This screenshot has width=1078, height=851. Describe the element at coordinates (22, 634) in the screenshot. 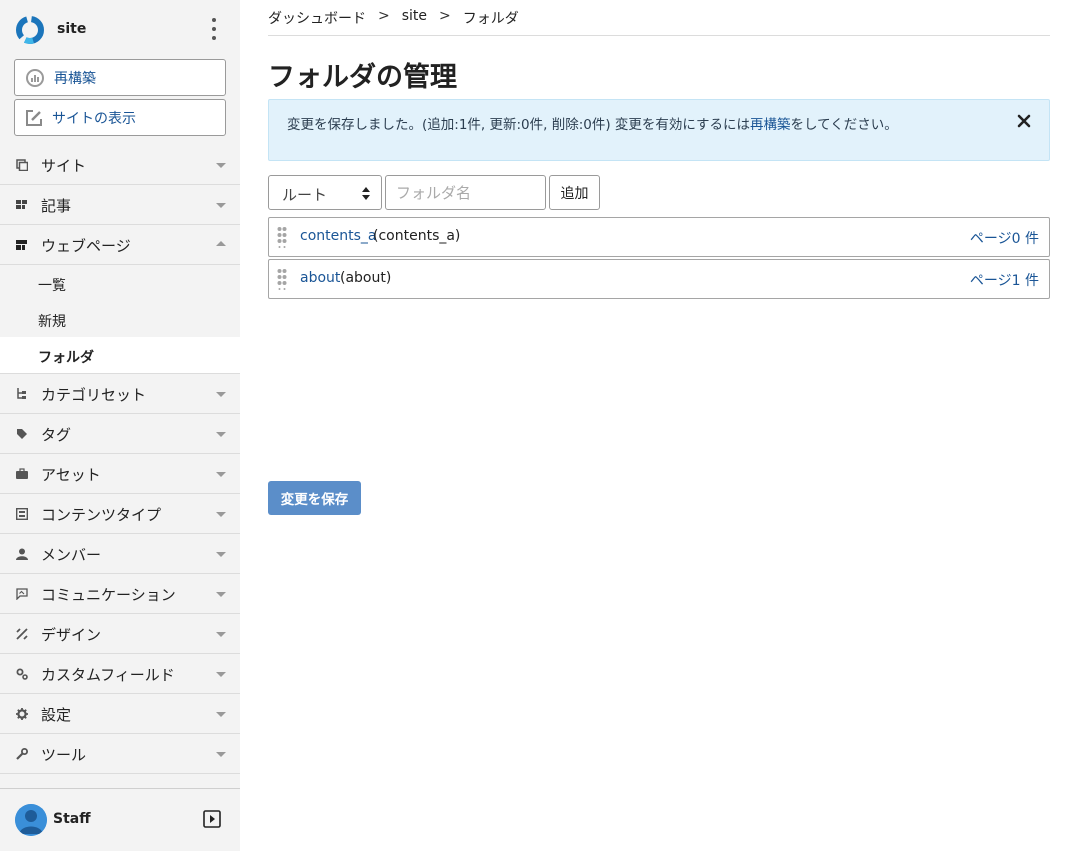

I see `design-icon` at that location.